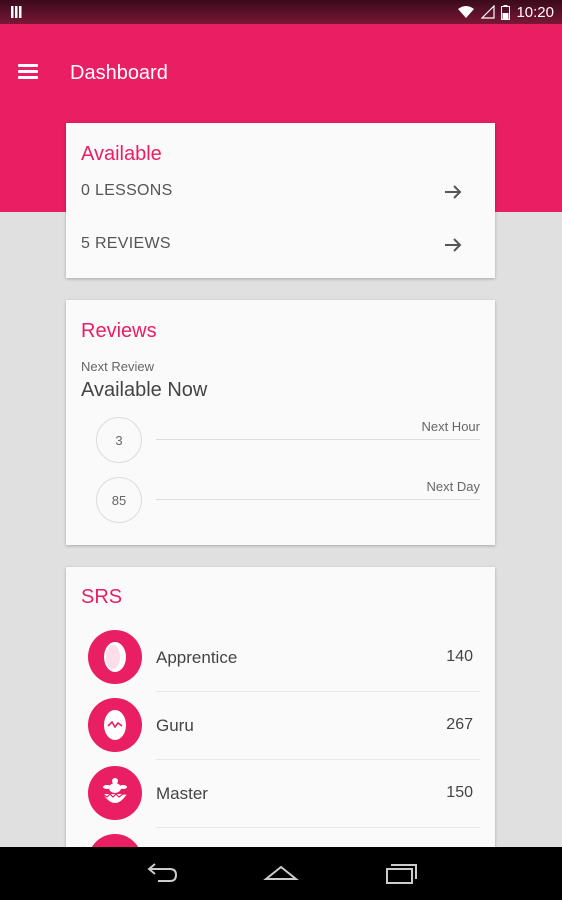  Describe the element at coordinates (126, 243) in the screenshot. I see `reviews-label: 5 REVIEWS` at that location.